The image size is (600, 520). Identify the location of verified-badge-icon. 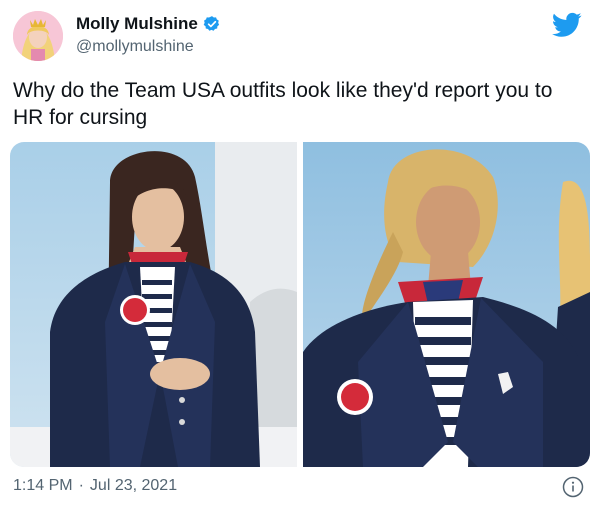
(212, 24).